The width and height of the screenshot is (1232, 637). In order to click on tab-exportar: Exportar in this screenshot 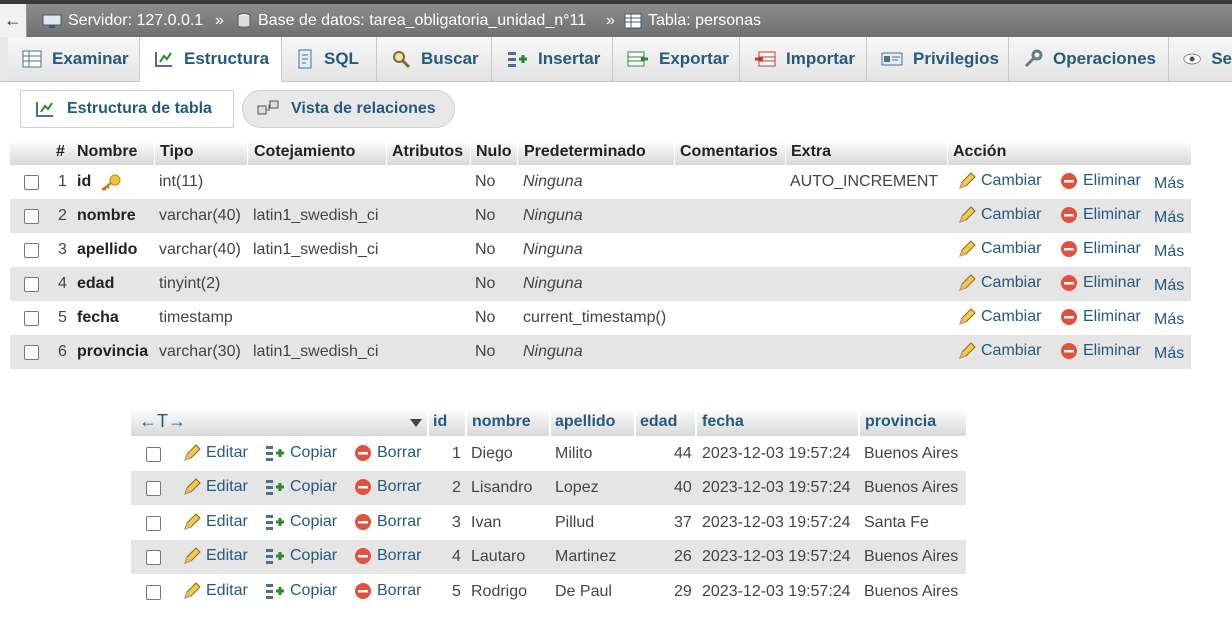, I will do `click(676, 59)`.